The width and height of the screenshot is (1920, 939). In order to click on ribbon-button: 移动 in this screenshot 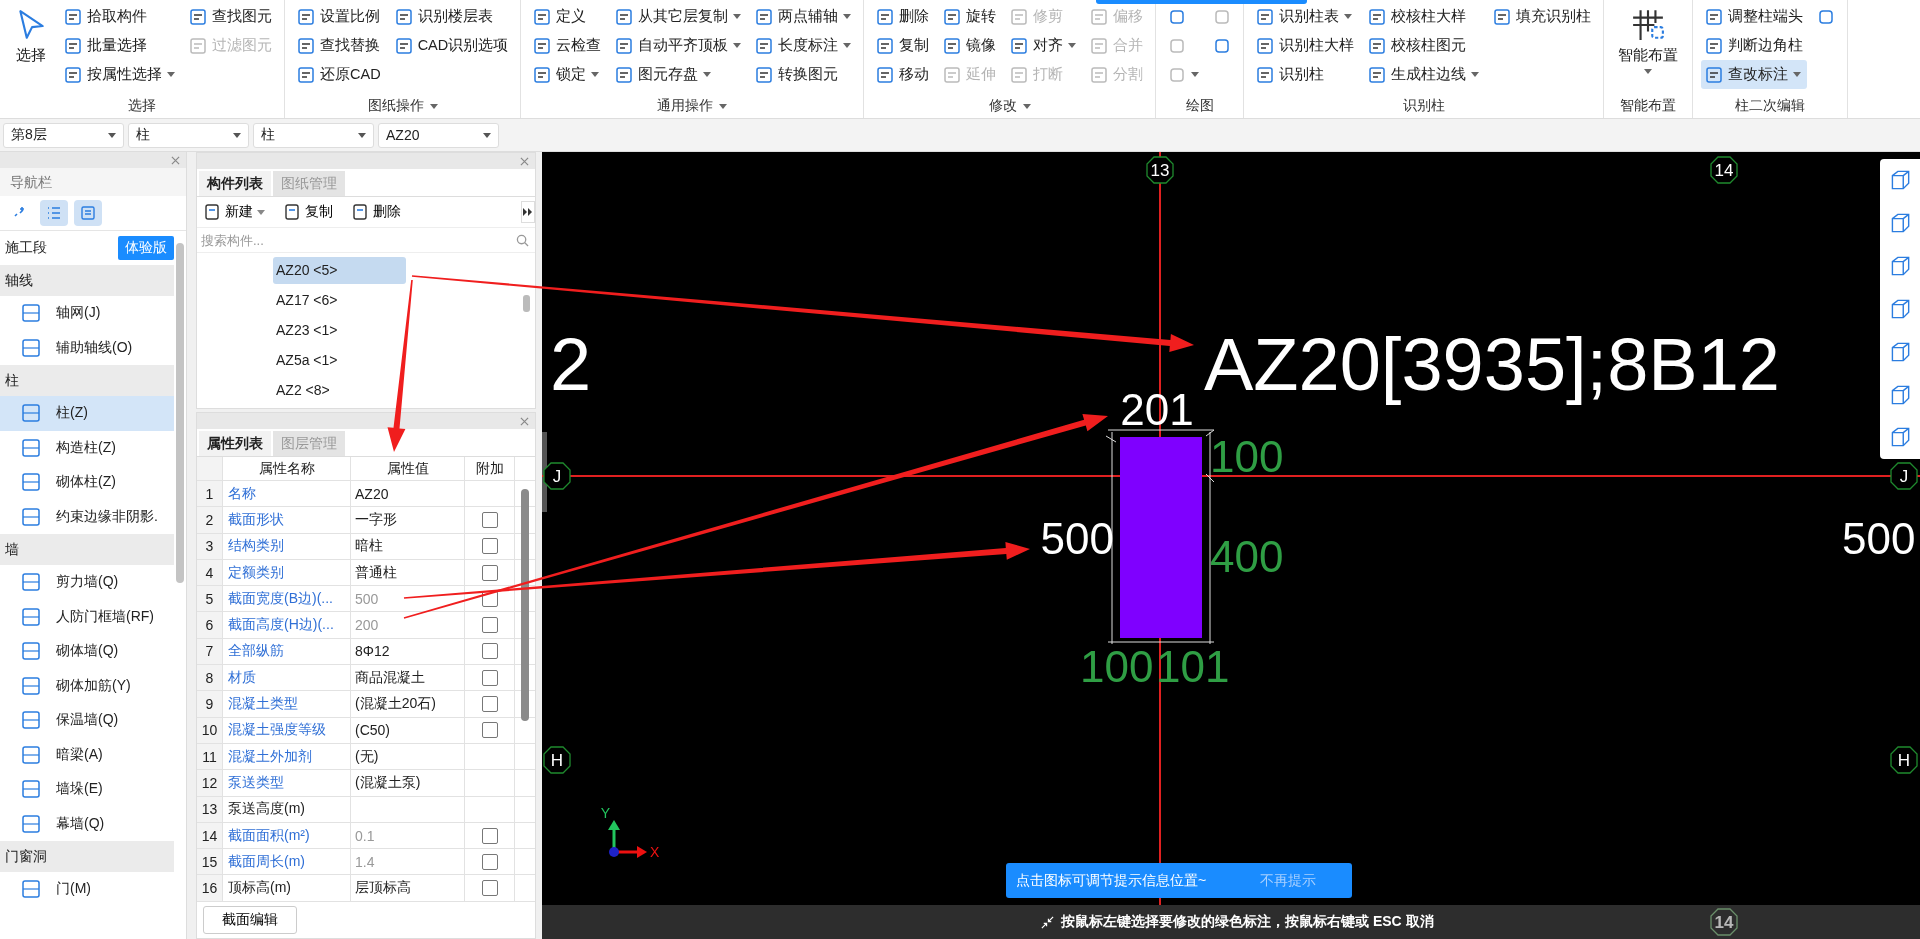, I will do `click(903, 74)`.